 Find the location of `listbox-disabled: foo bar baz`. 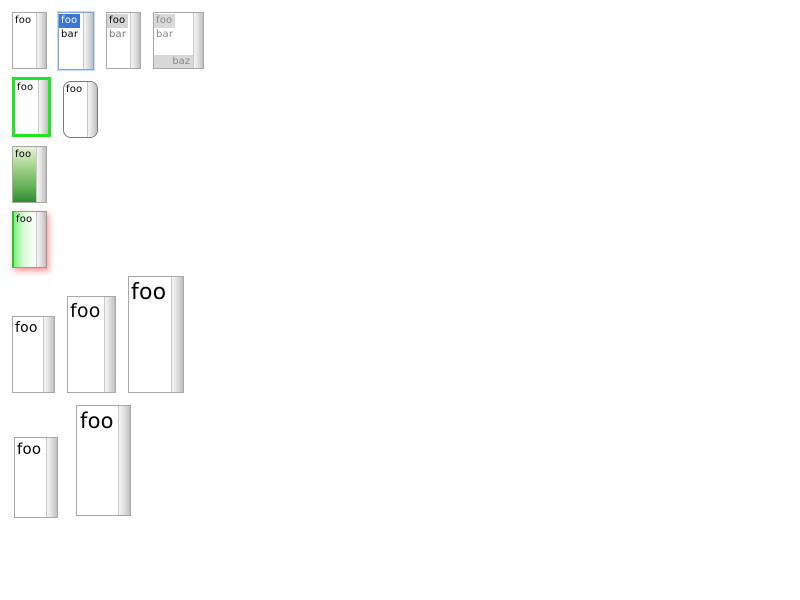

listbox-disabled: foo bar baz is located at coordinates (178, 40).